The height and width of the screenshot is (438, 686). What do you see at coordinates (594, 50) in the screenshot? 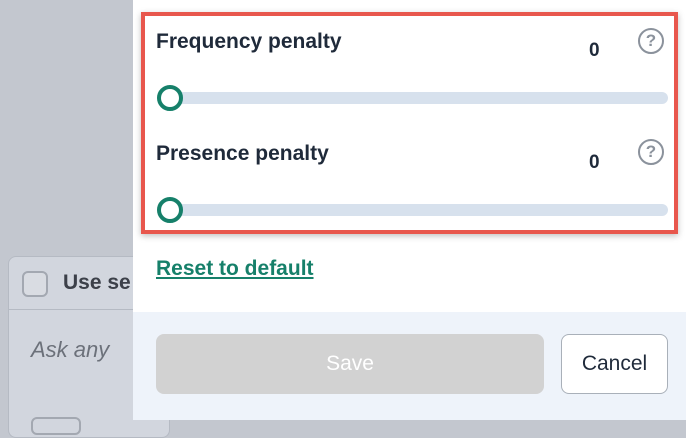
I see `frequency-penalty-value: 0` at bounding box center [594, 50].